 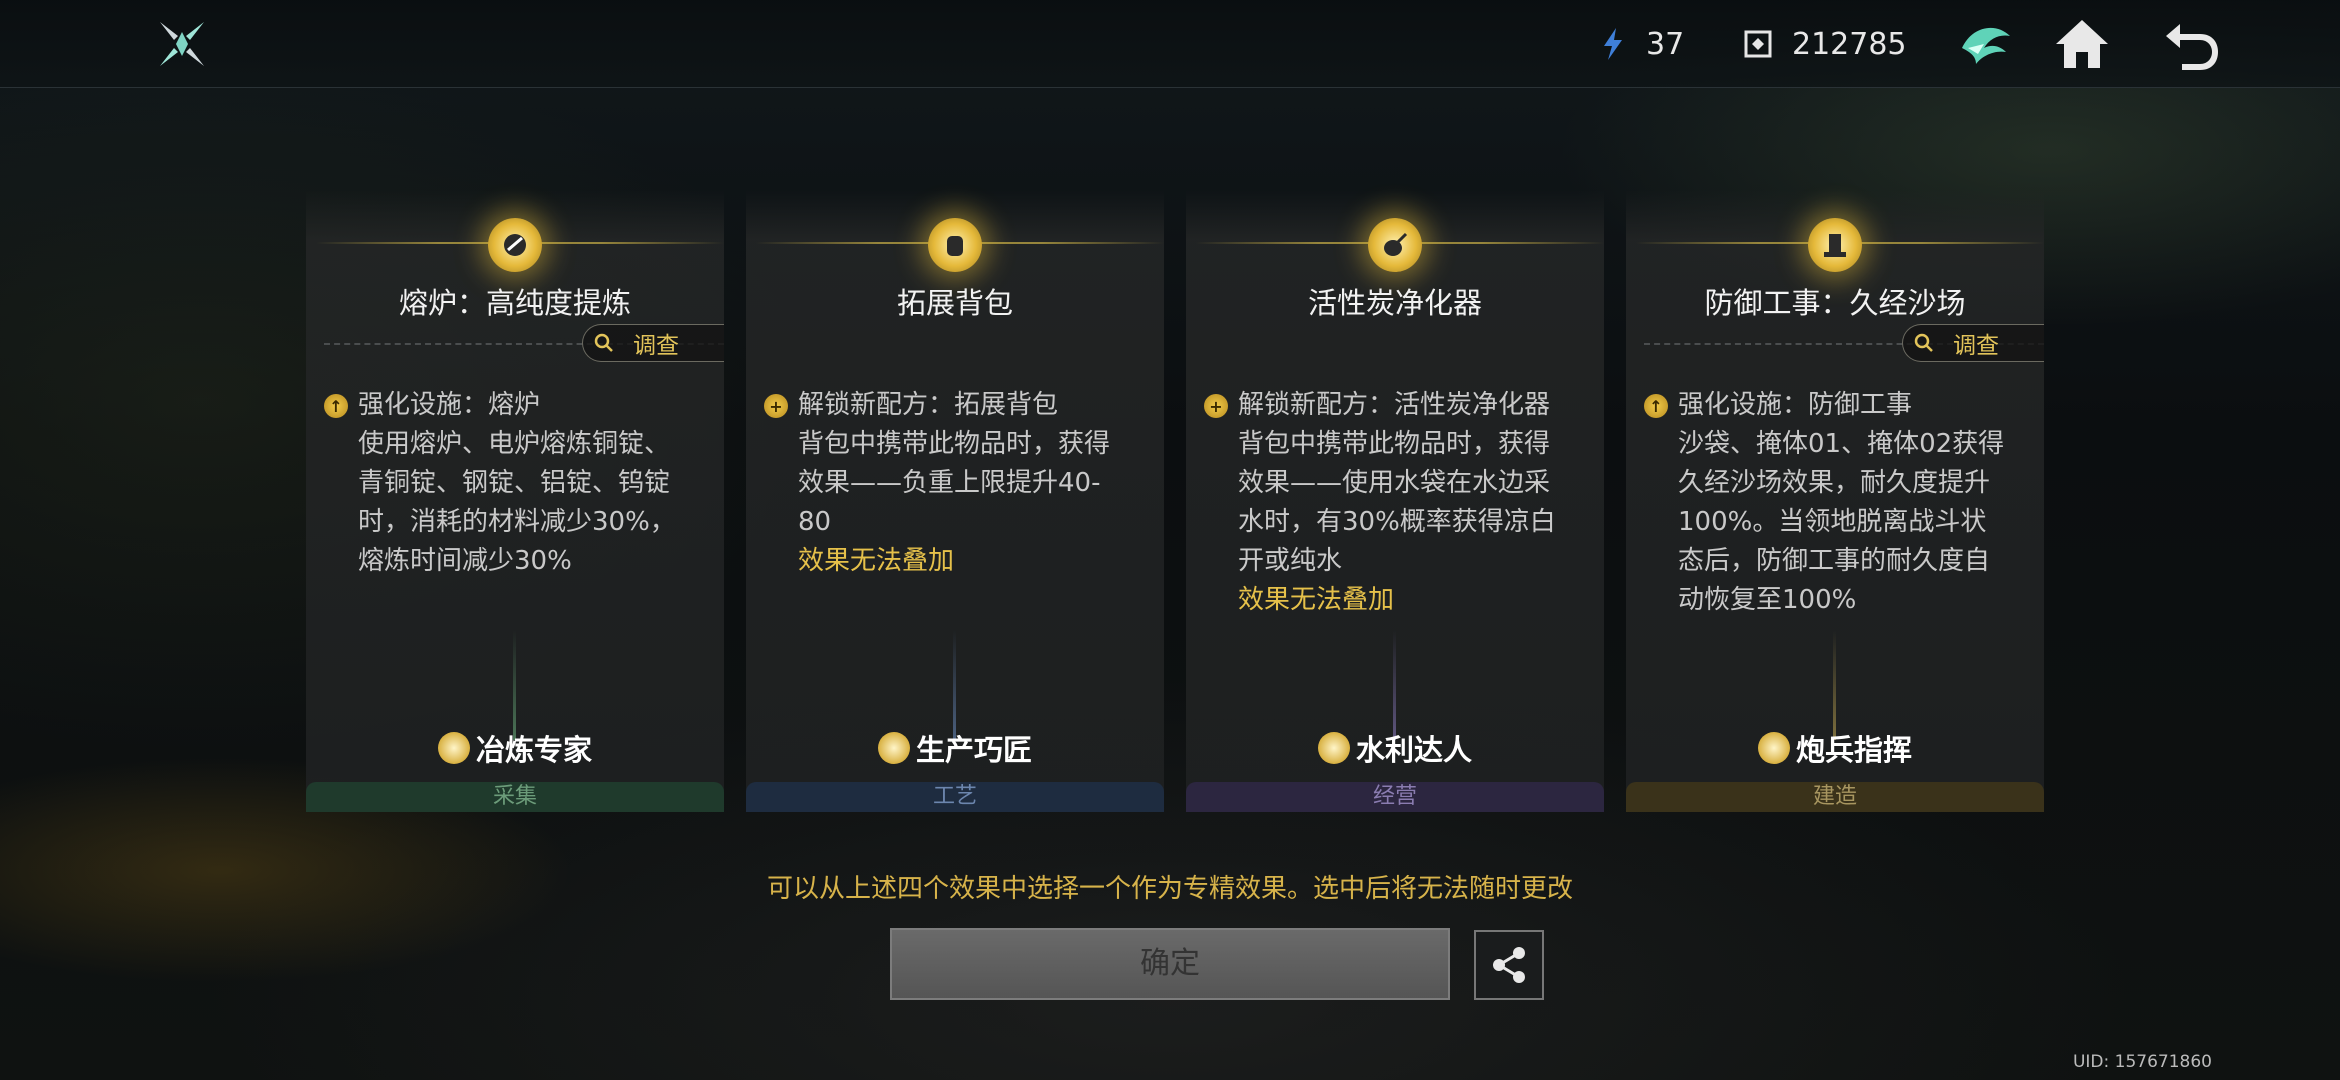 I want to click on desc-line: 强化设施：防御工事, so click(x=1795, y=405).